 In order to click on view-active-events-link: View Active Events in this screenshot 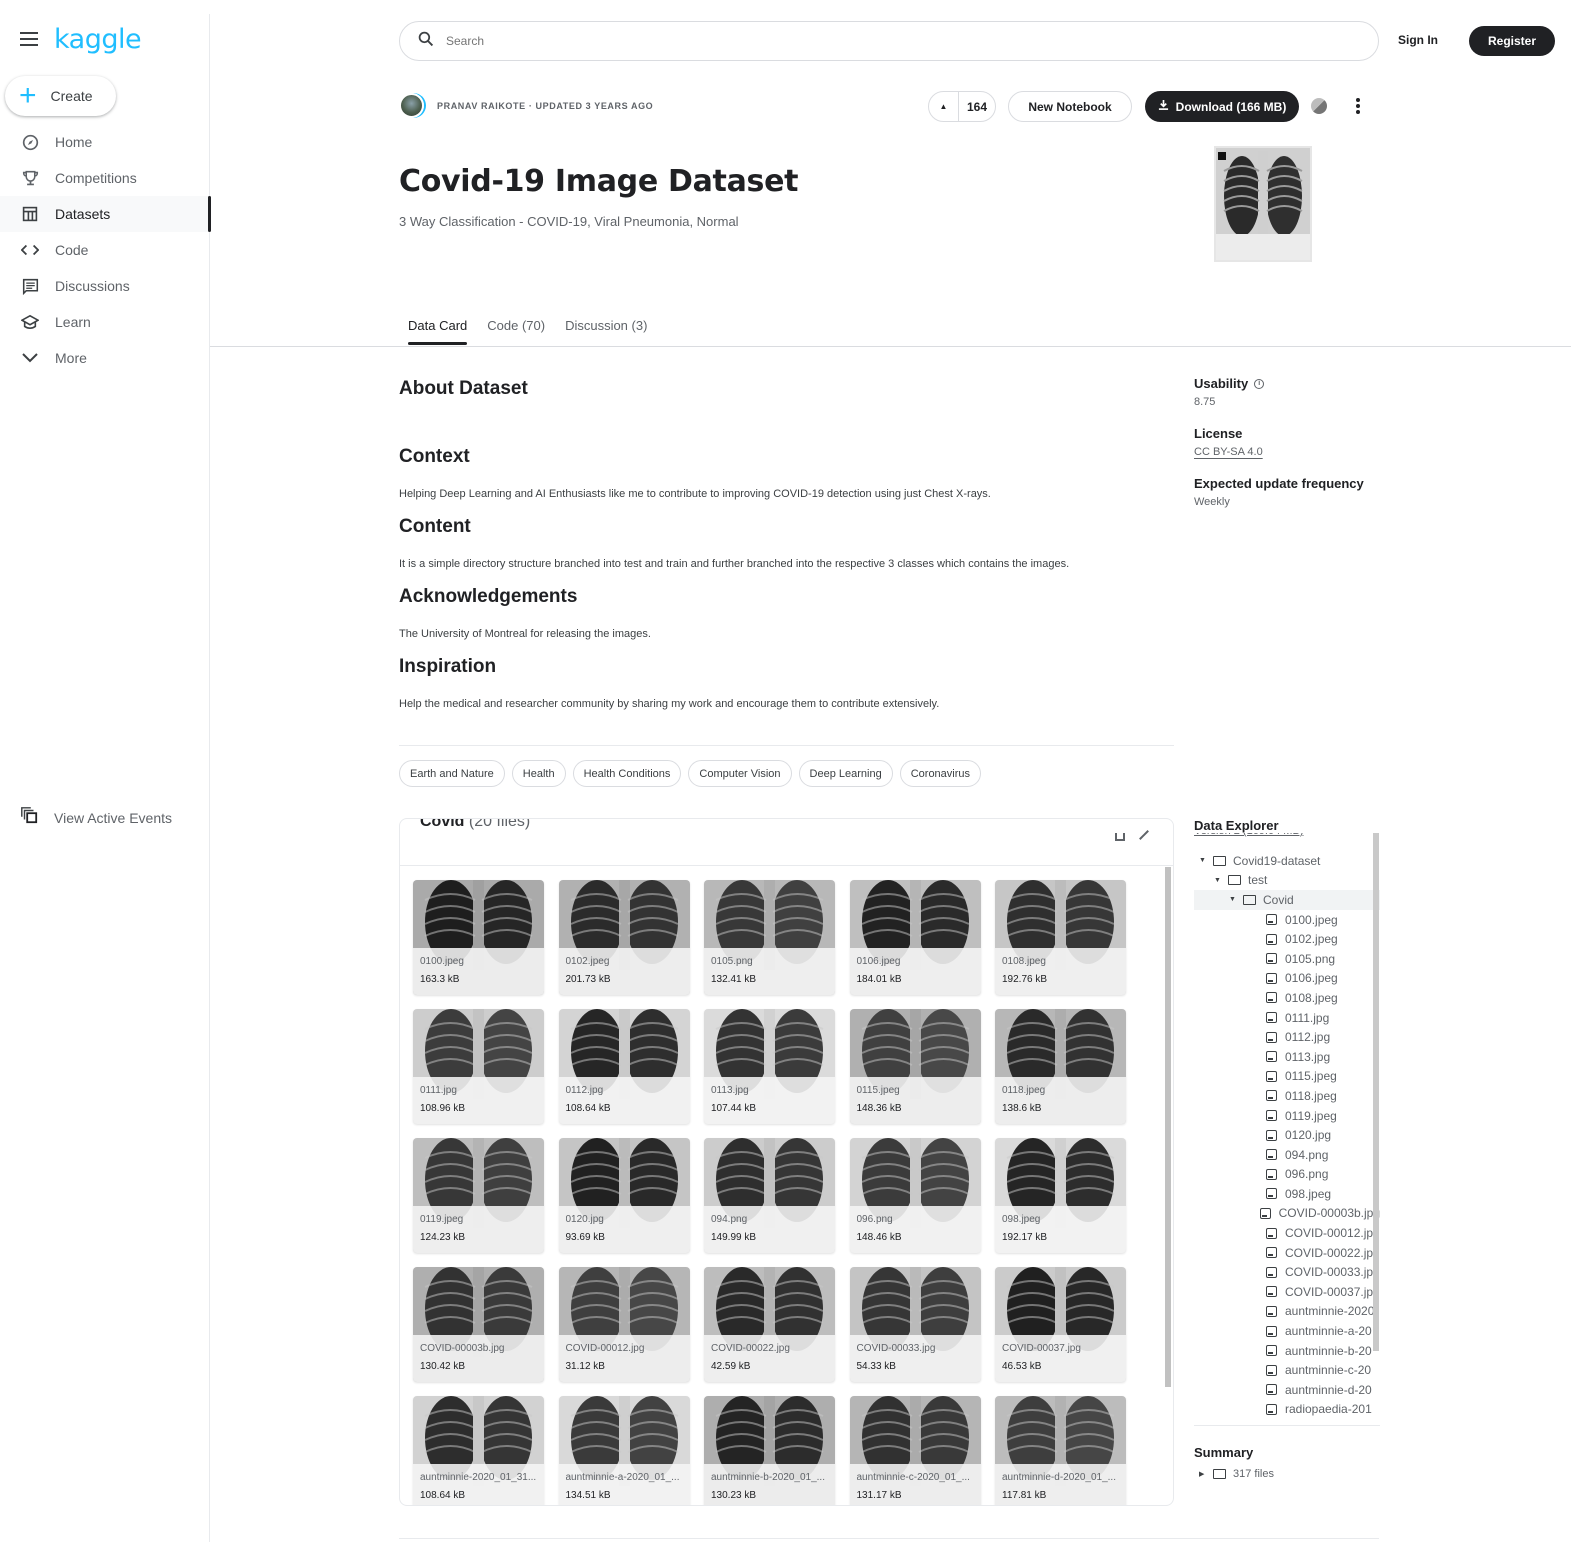, I will do `click(96, 817)`.